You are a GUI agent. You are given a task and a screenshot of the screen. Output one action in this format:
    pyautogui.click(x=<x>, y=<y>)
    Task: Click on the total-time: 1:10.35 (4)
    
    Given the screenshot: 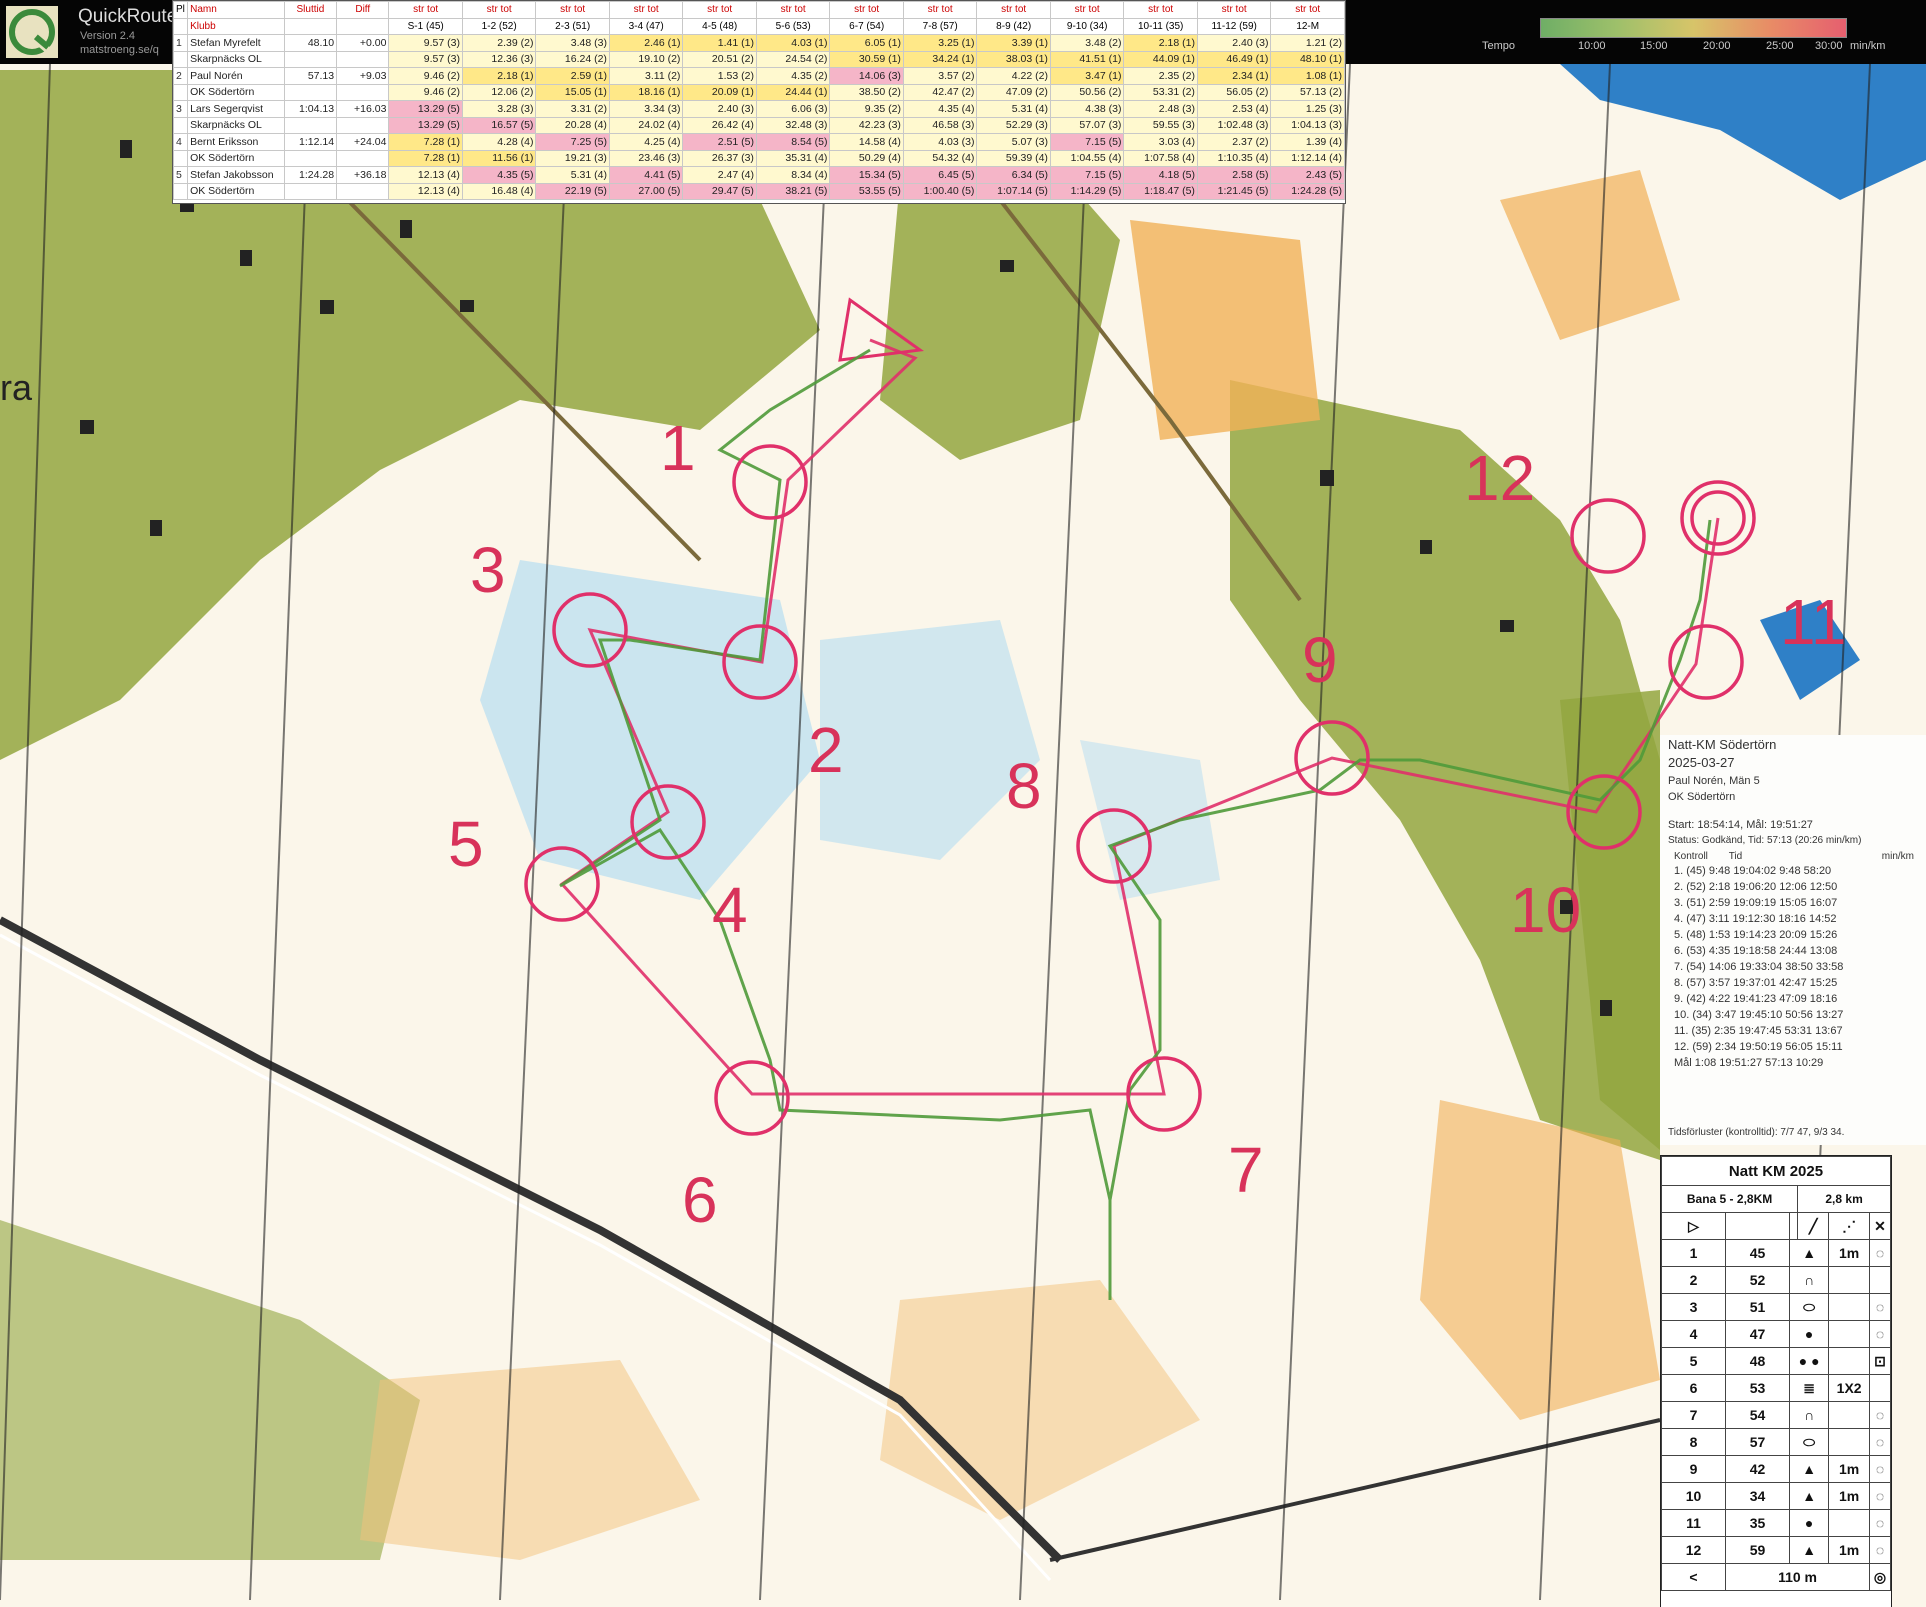 What is the action you would take?
    pyautogui.click(x=1234, y=158)
    